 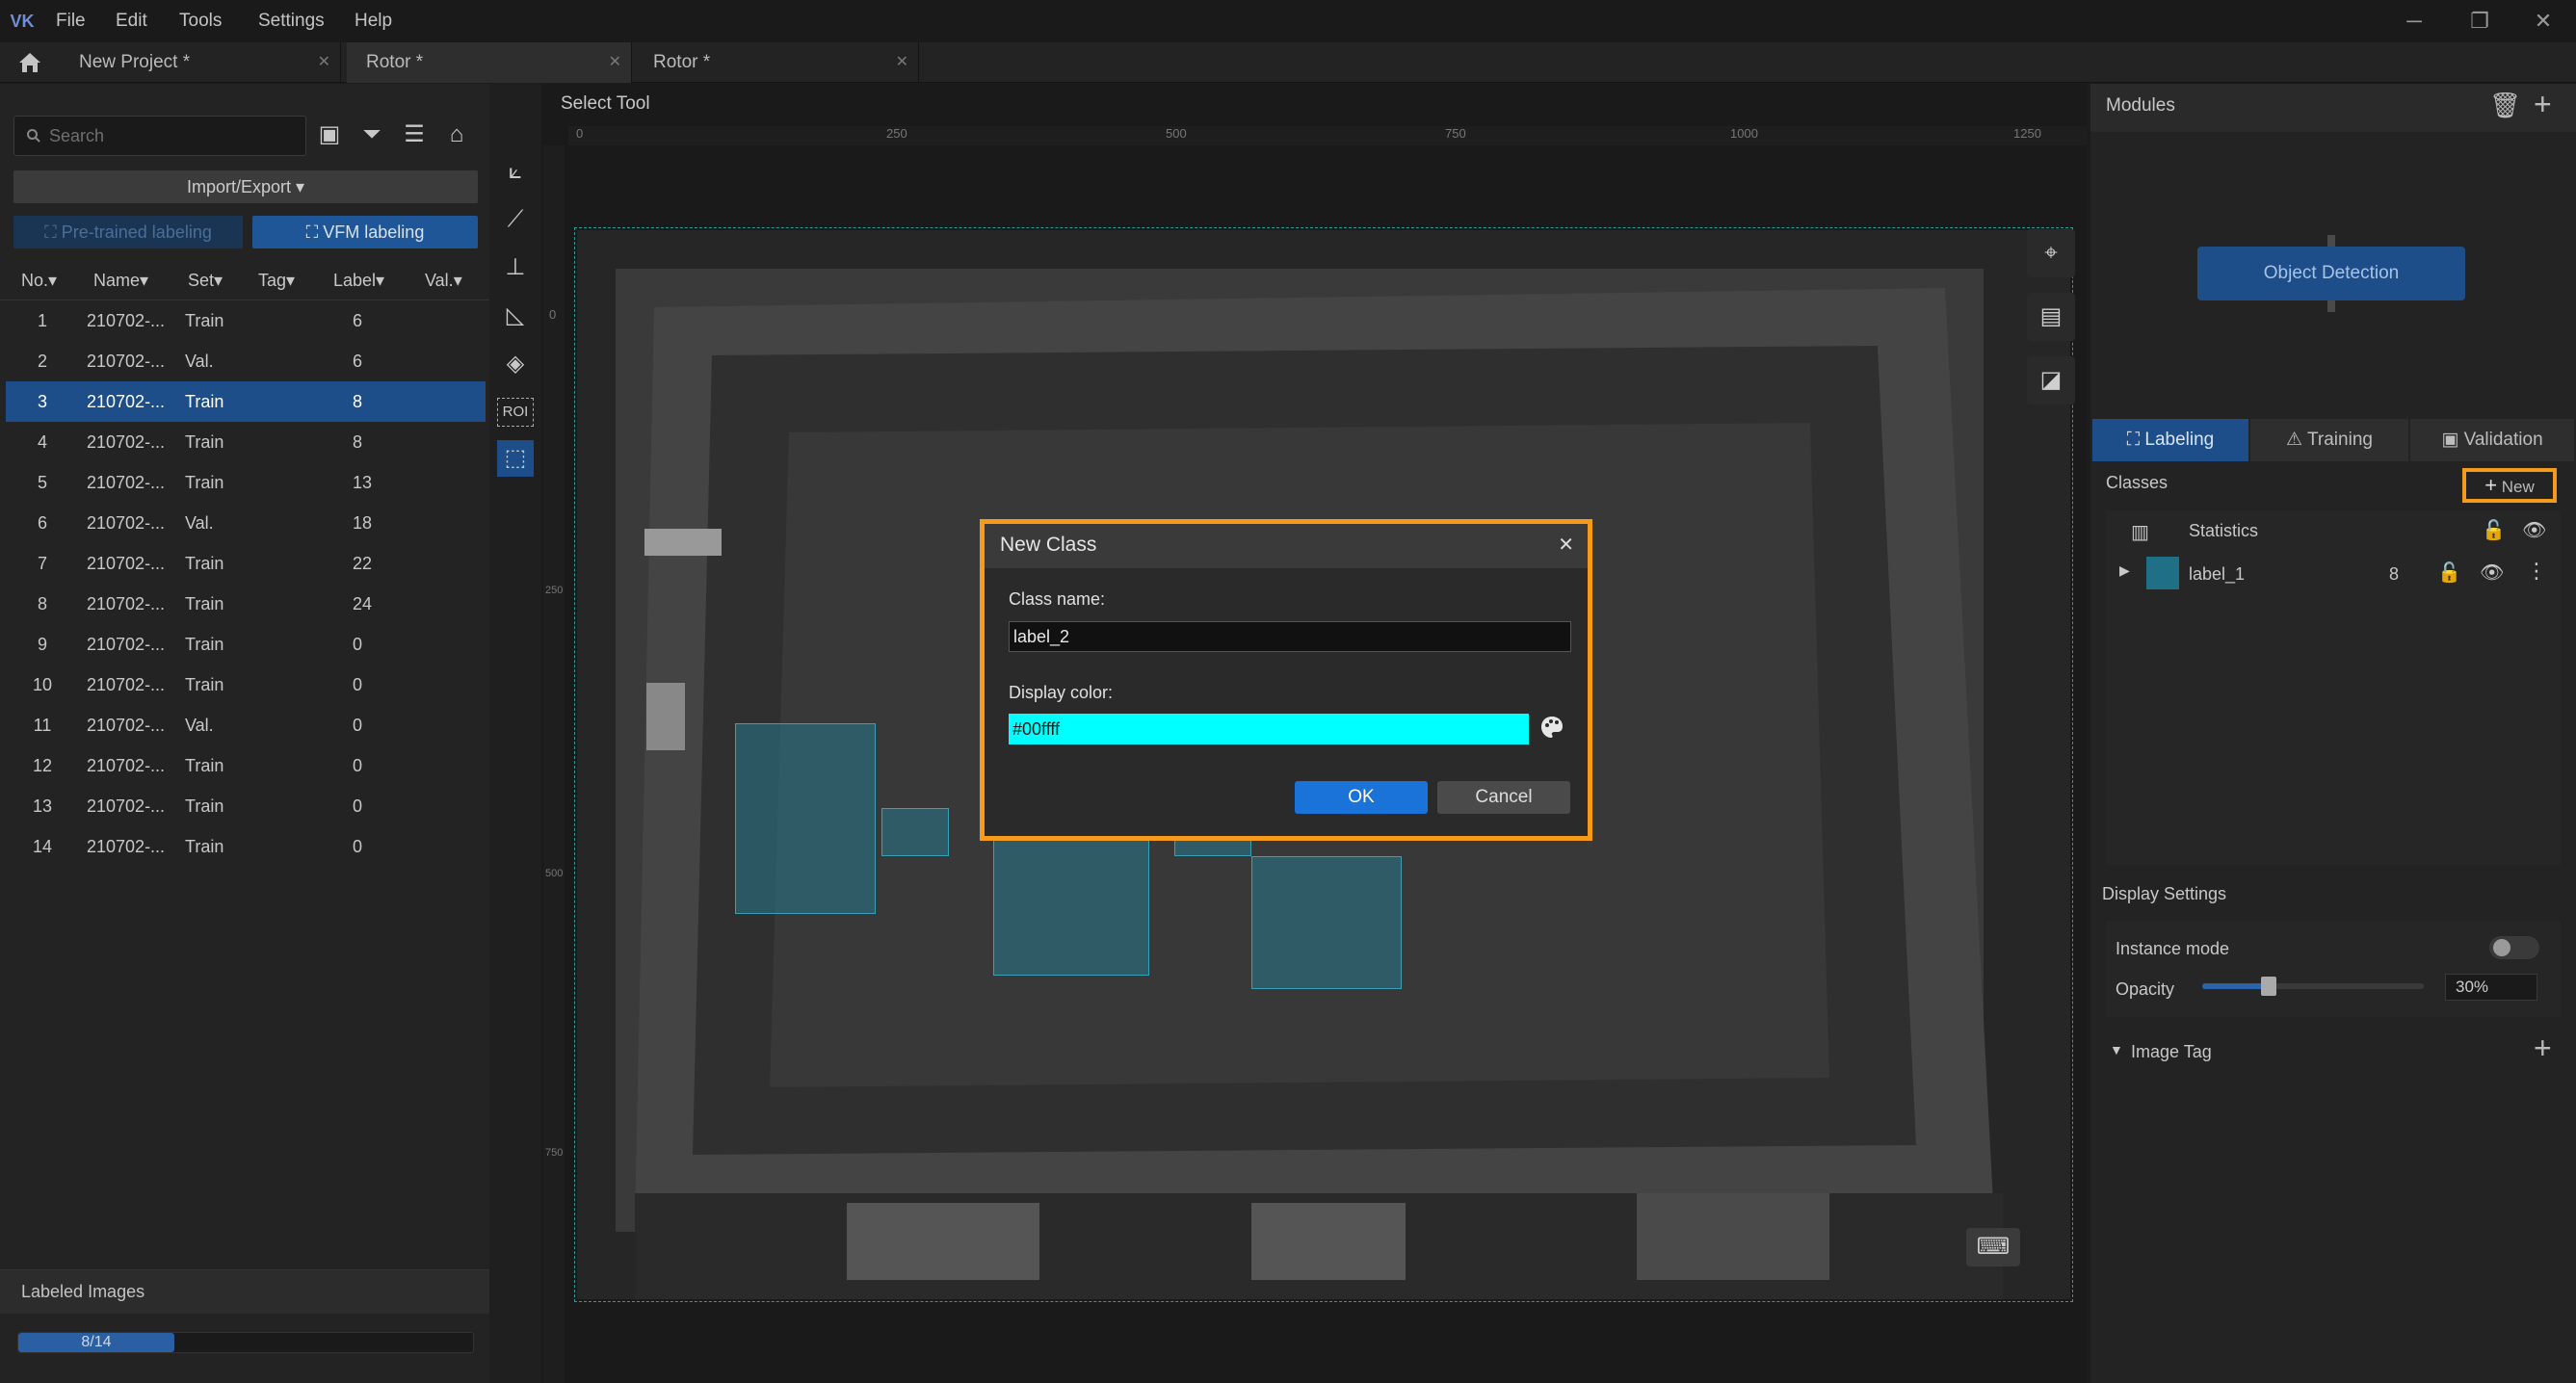 What do you see at coordinates (2414, 21) in the screenshot?
I see `minimize-button: ─` at bounding box center [2414, 21].